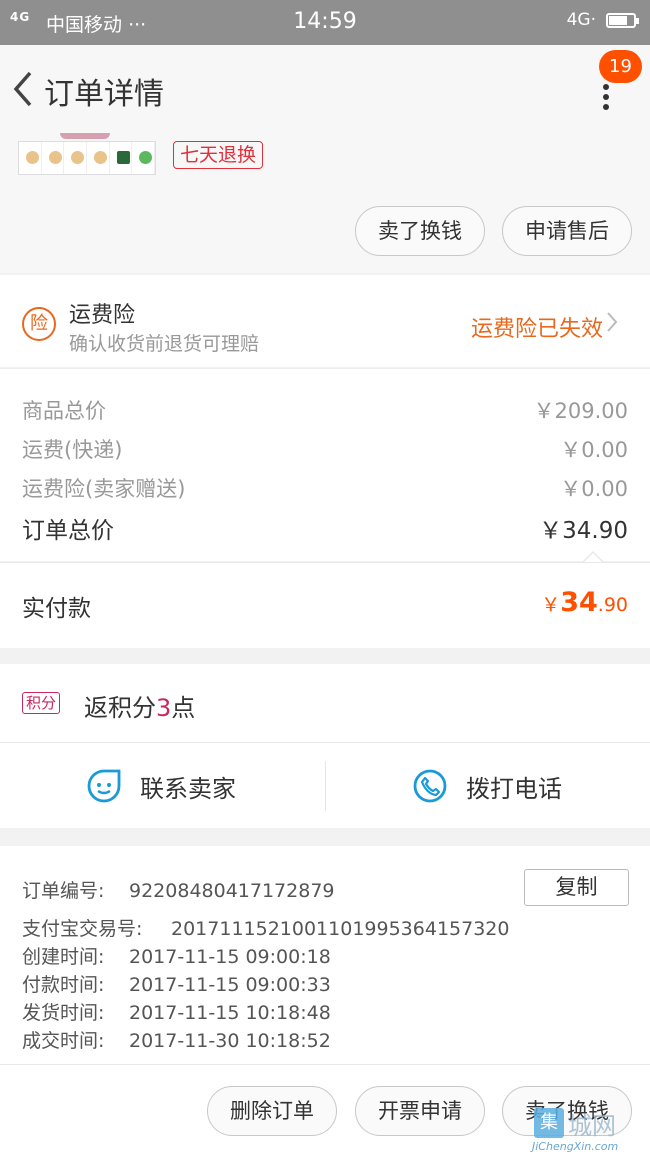 The height and width of the screenshot is (1155, 650). I want to click on contact-seller-button: 联系卖家, so click(161, 786).